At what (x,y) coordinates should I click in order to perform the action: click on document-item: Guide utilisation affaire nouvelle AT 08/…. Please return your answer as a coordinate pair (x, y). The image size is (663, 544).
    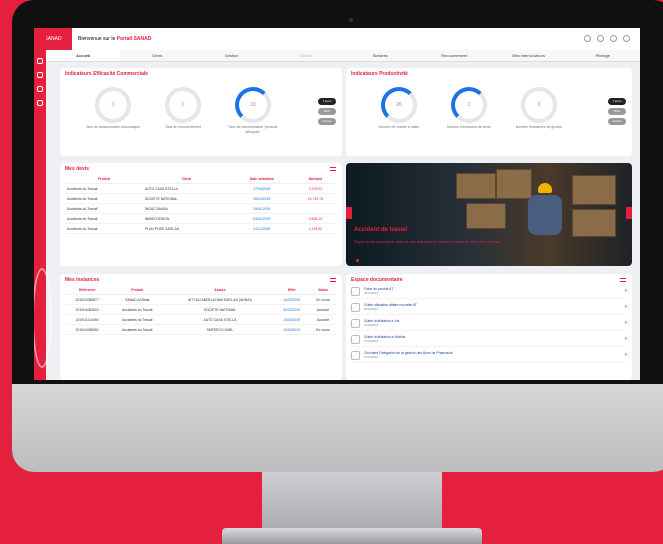
    Looking at the image, I should click on (489, 307).